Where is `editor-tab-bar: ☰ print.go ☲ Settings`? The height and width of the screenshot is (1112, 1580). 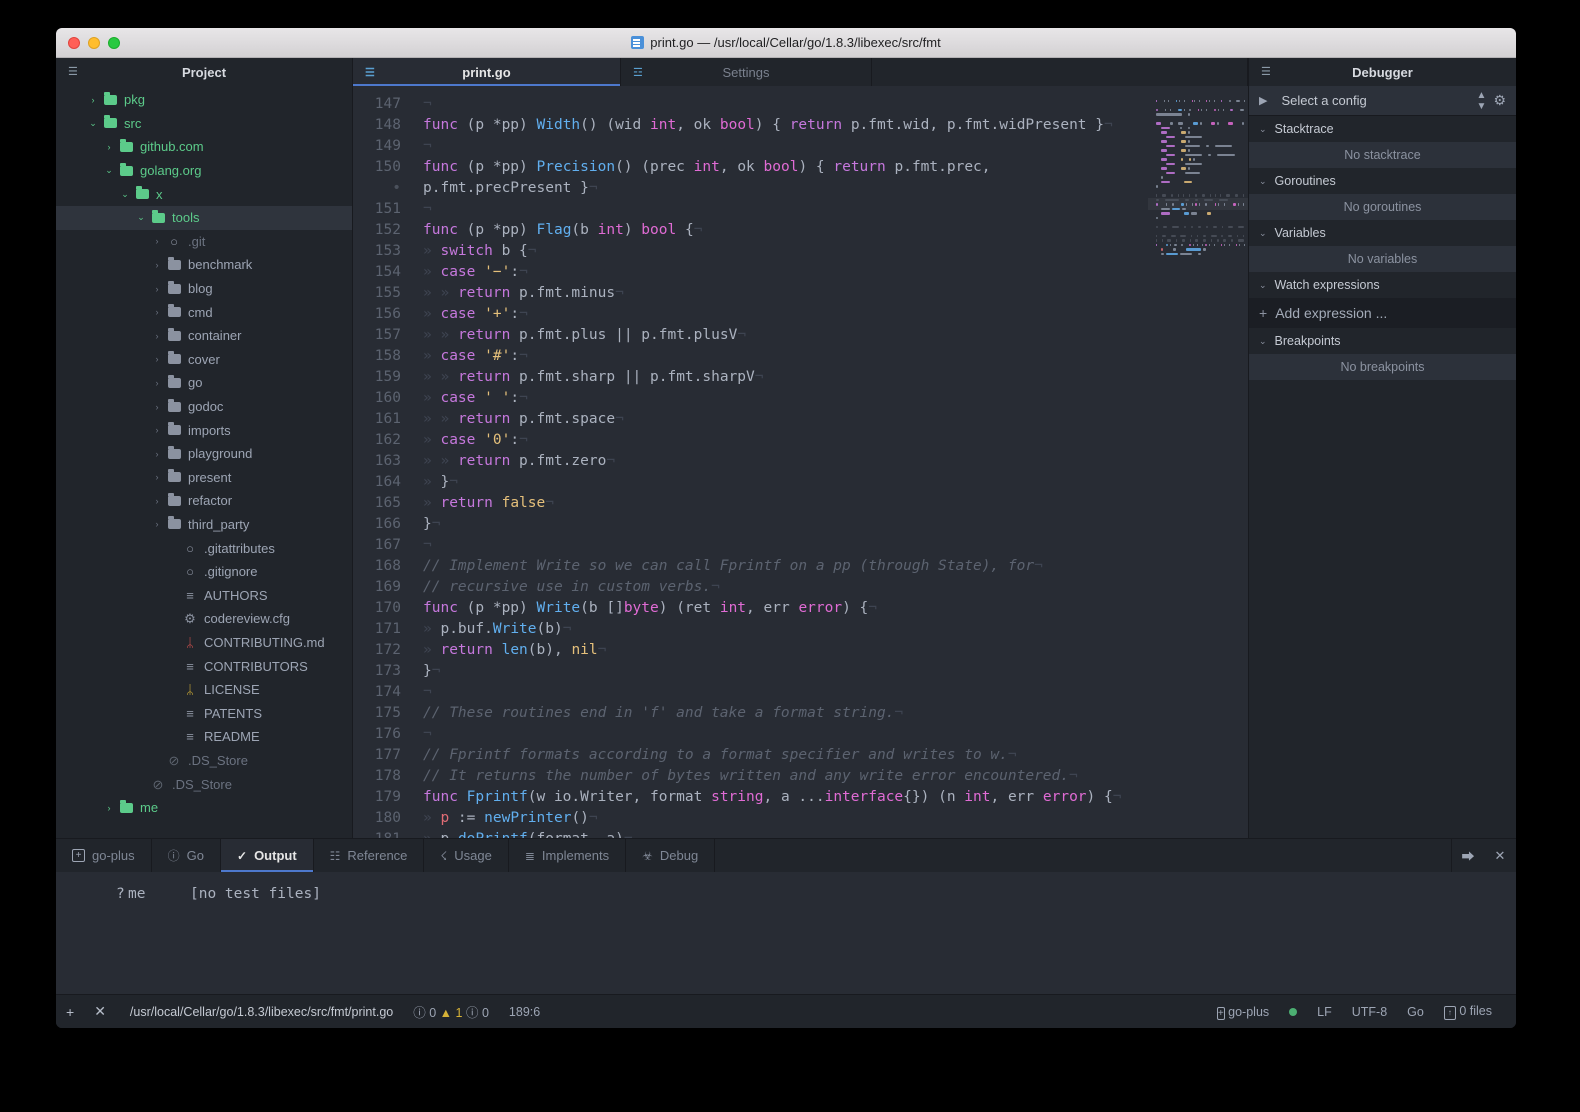
editor-tab-bar: ☰ print.go ☲ Settings is located at coordinates (800, 72).